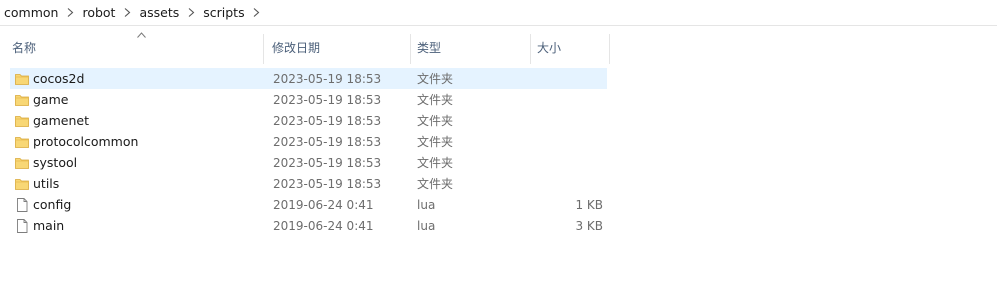  I want to click on file-row: utils 2023-05-19 18:53 文件夹, so click(308, 183).